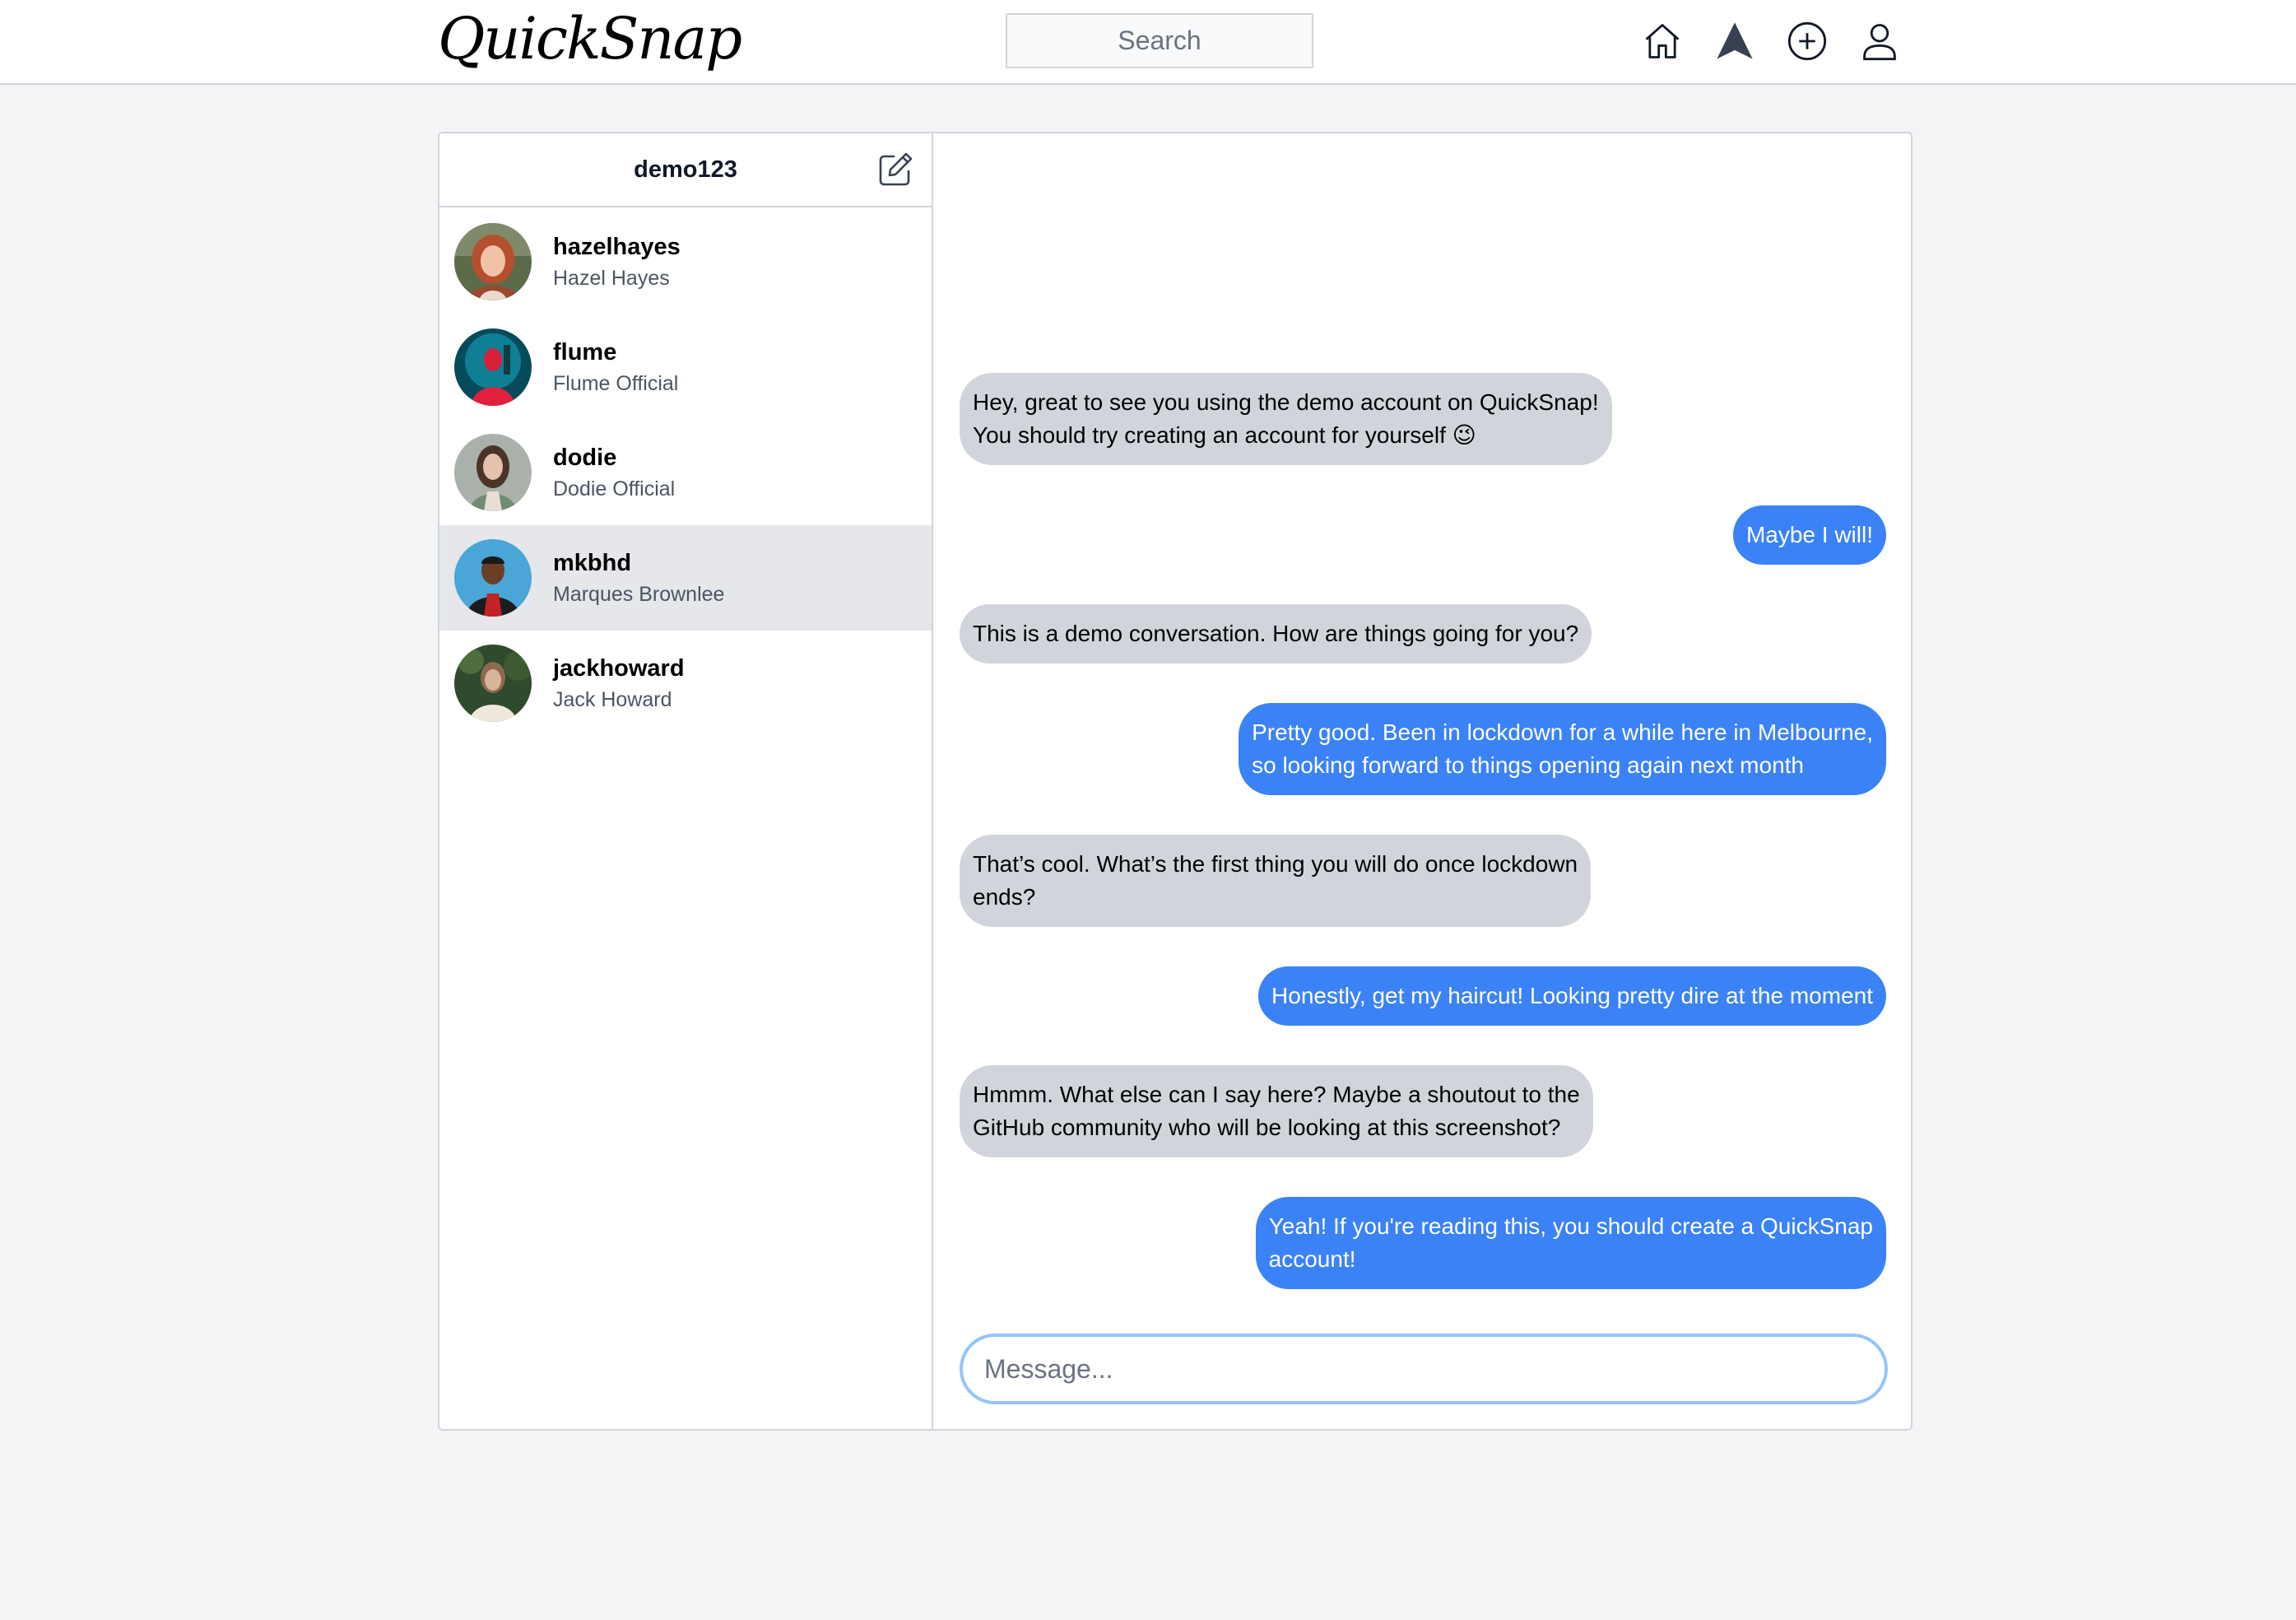  I want to click on sidebar-header: demo123, so click(686, 170).